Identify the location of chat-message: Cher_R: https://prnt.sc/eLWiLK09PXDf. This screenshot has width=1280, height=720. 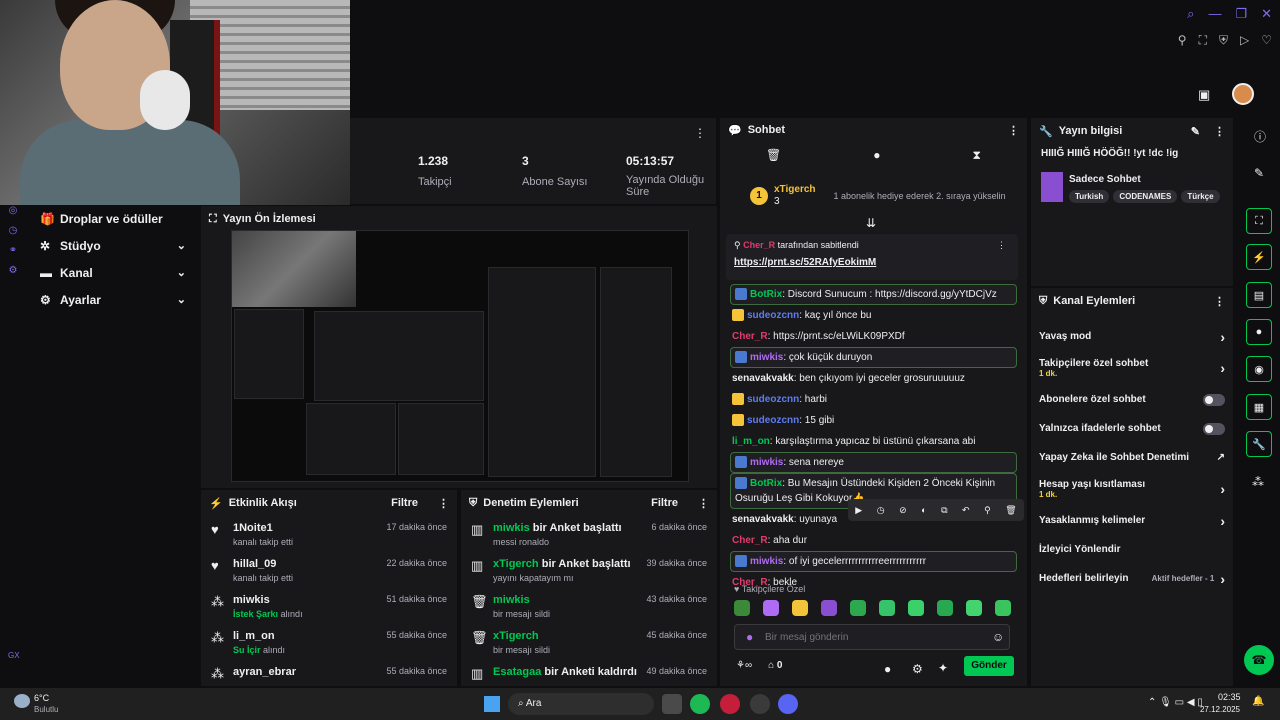
(873, 336).